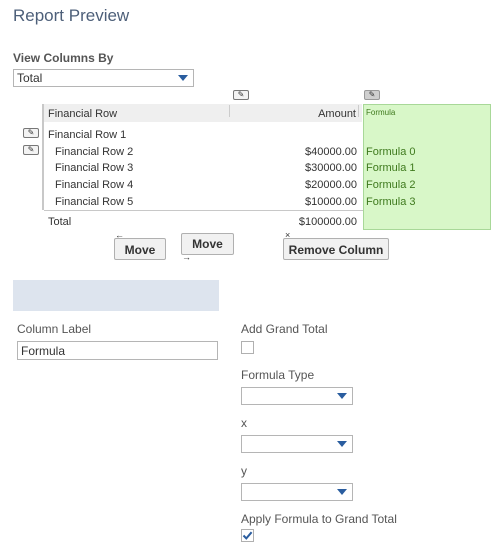  Describe the element at coordinates (203, 210) in the screenshot. I see `grid-bottom-border` at that location.